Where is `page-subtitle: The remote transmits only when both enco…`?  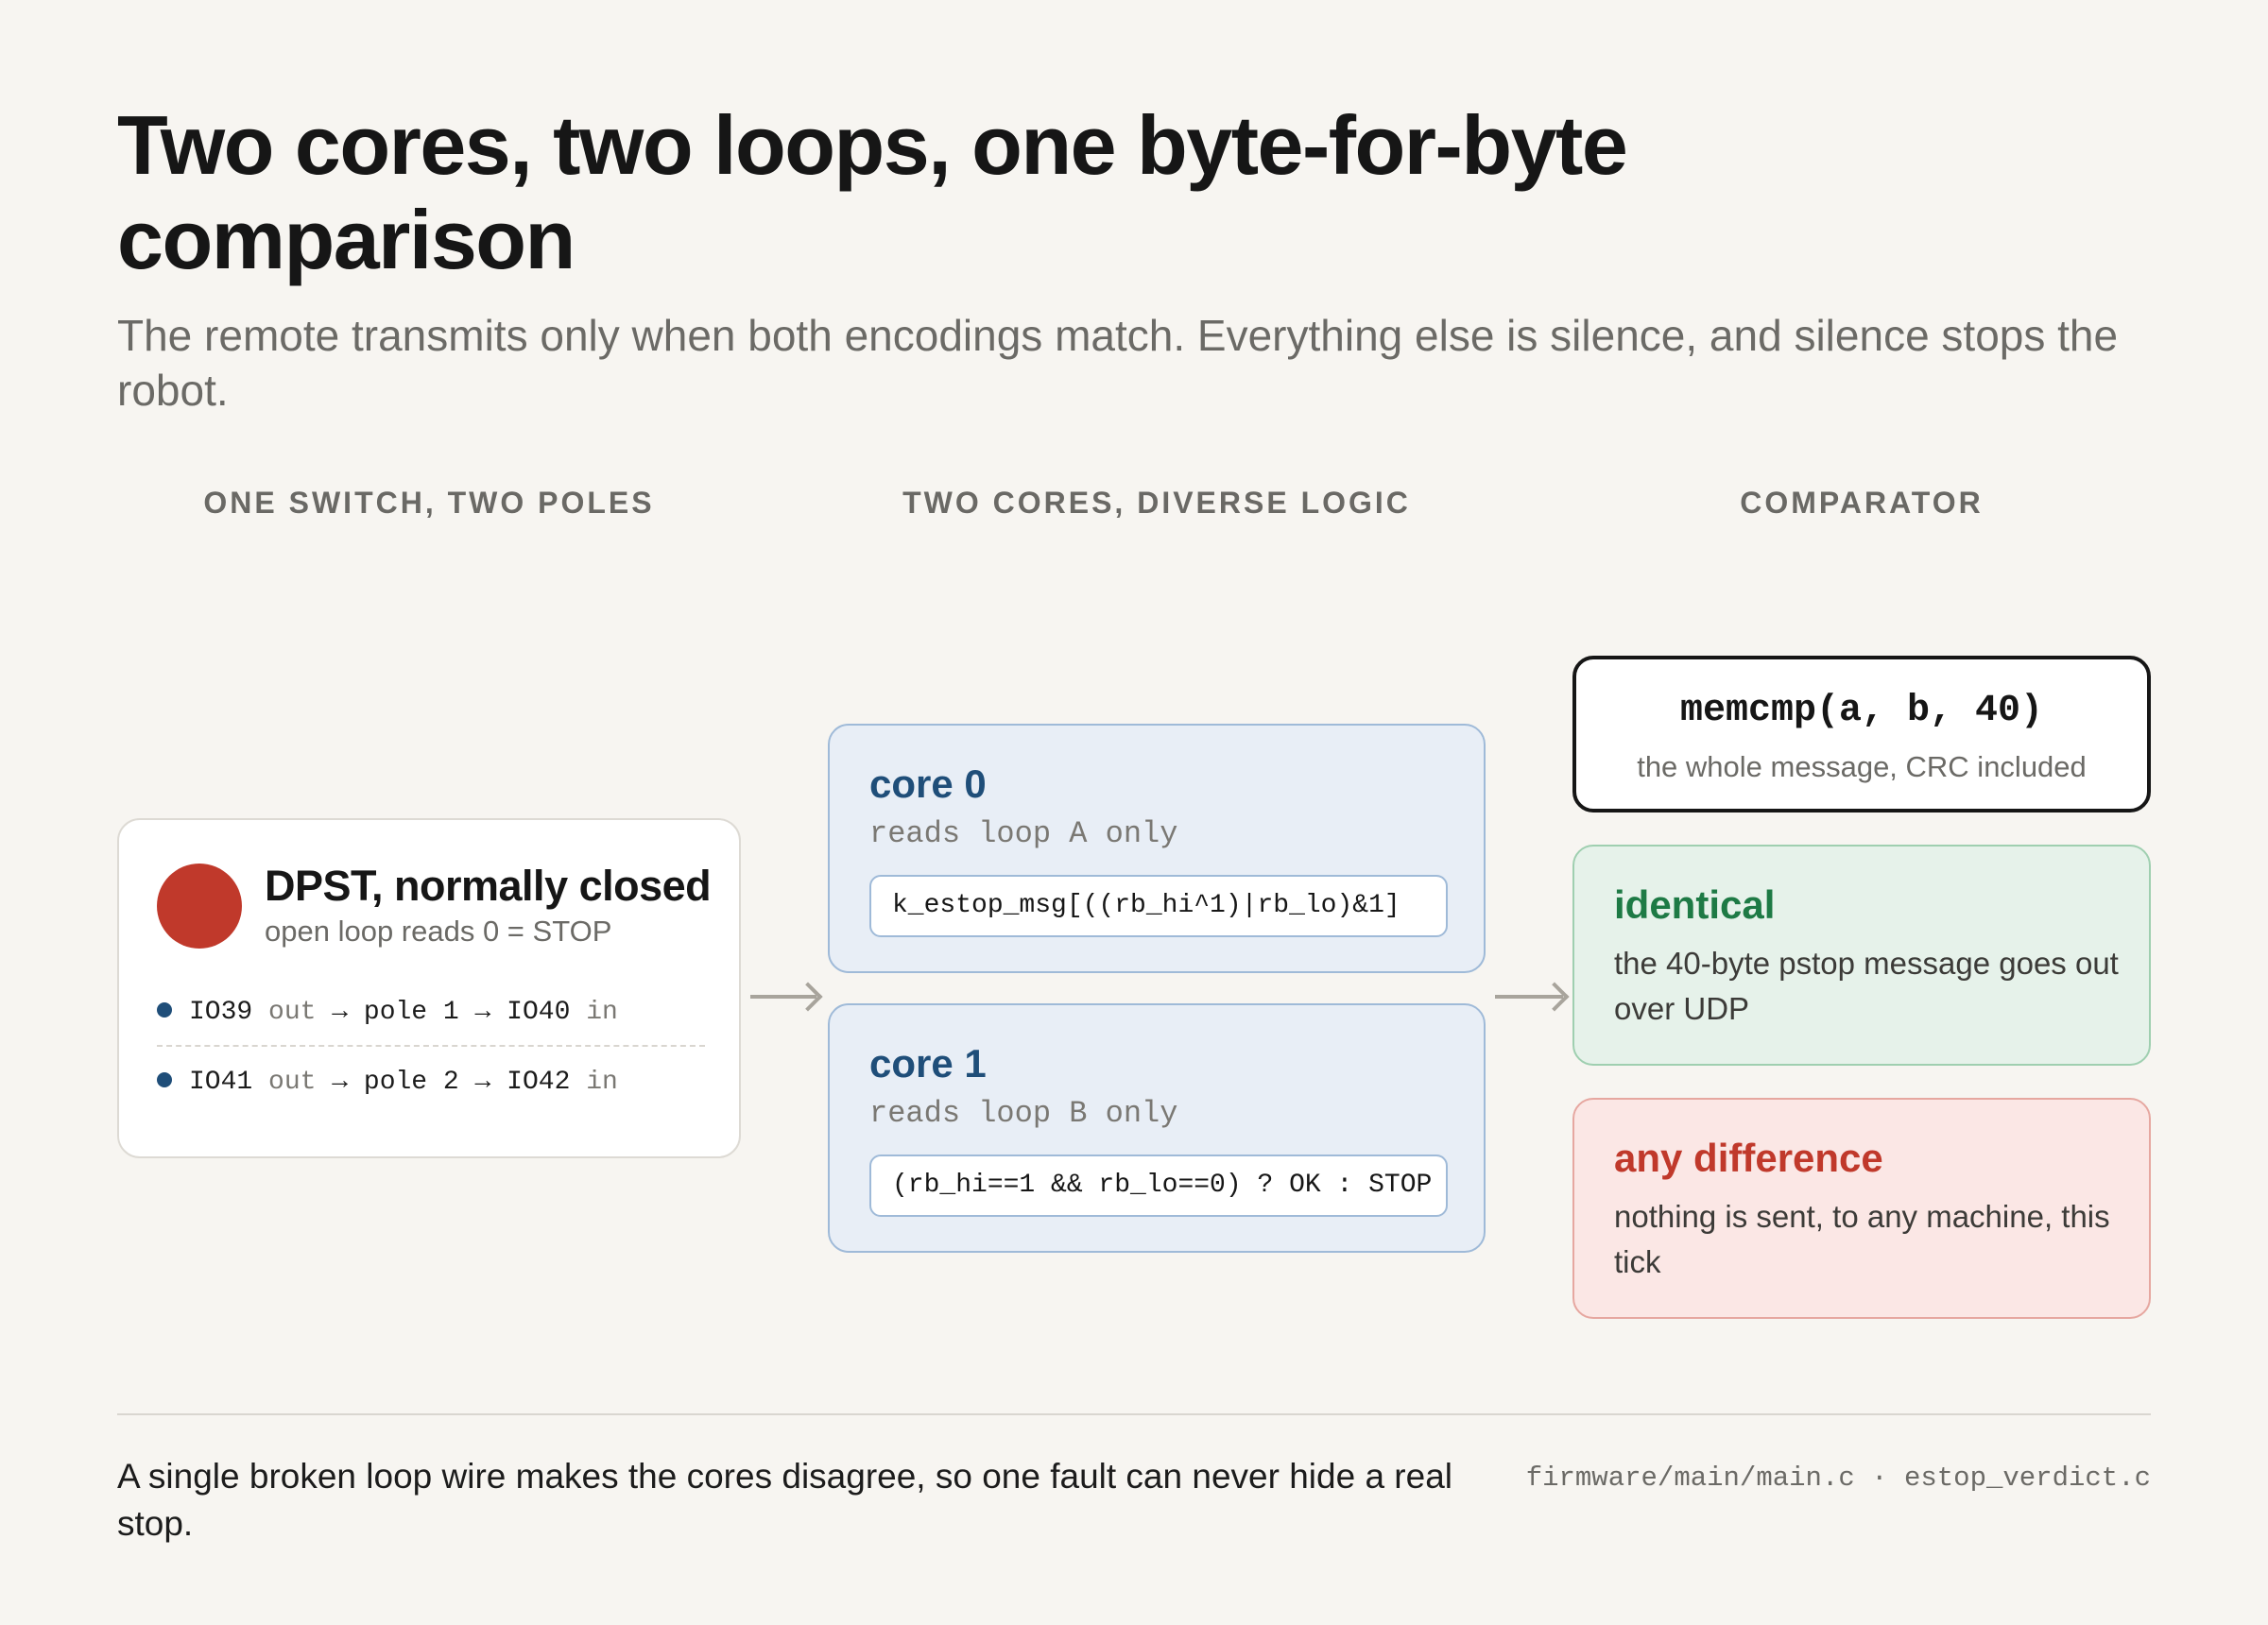 page-subtitle: The remote transmits only when both enco… is located at coordinates (1118, 363).